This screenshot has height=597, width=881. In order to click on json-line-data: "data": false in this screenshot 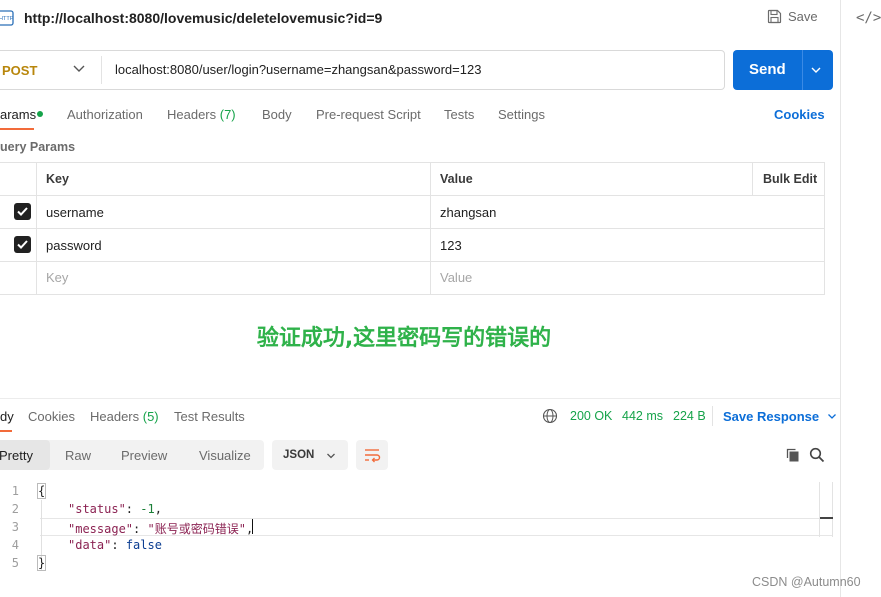, I will do `click(115, 545)`.